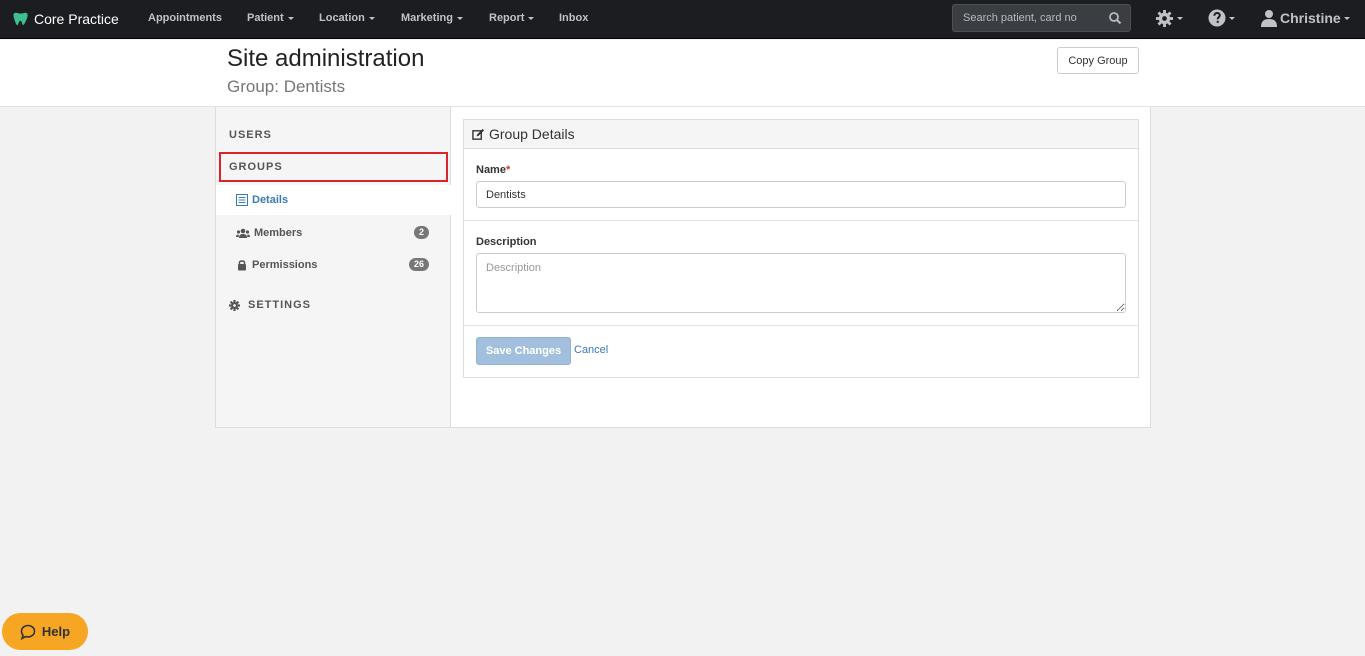 The image size is (1365, 656). I want to click on nav-inbox: Inbox, so click(573, 18).